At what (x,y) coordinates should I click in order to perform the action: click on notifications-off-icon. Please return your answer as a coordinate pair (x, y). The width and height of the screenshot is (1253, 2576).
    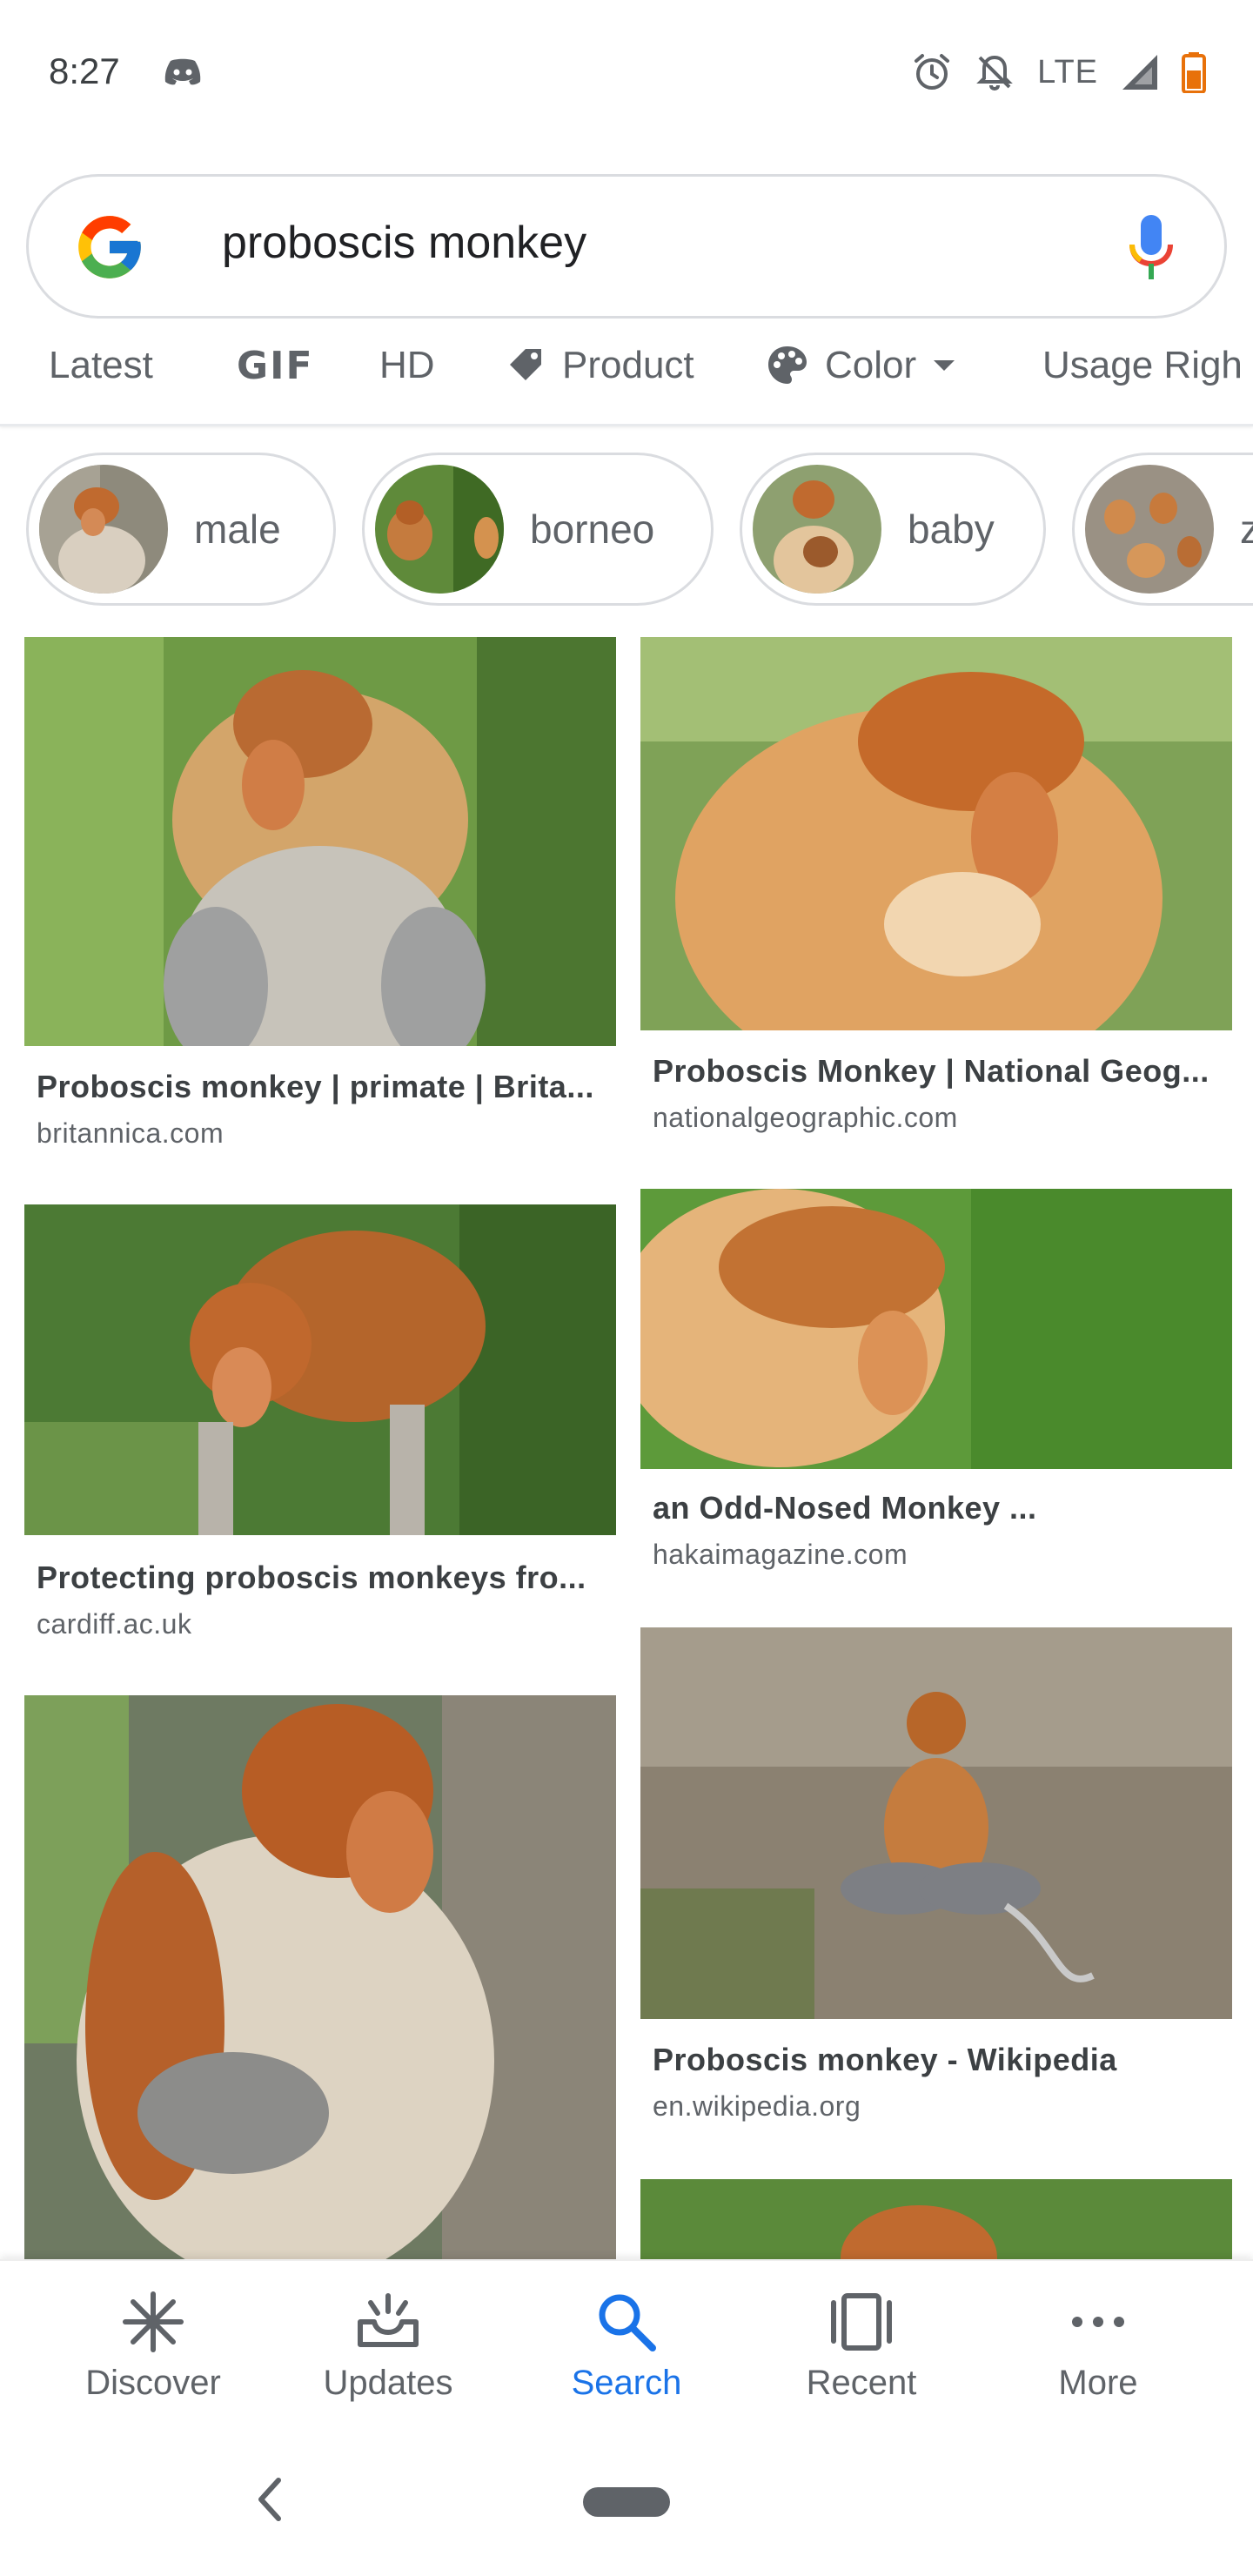
    Looking at the image, I should click on (994, 73).